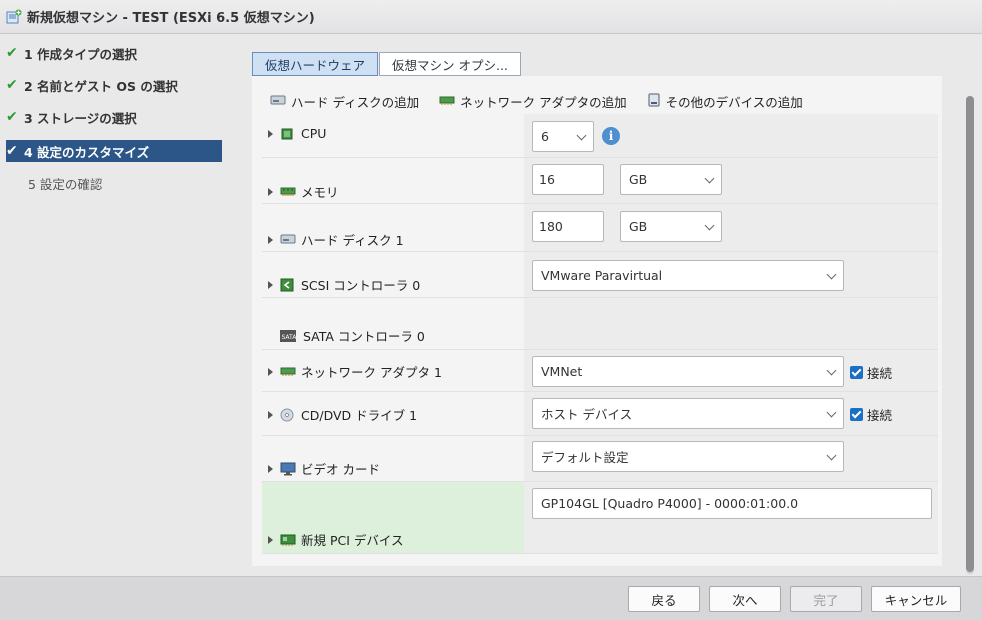 The width and height of the screenshot is (982, 620). What do you see at coordinates (491, 17) in the screenshot?
I see `title-bar: 新規仮想マシン - TEST (ESXi 6.5 仮想マシン)` at bounding box center [491, 17].